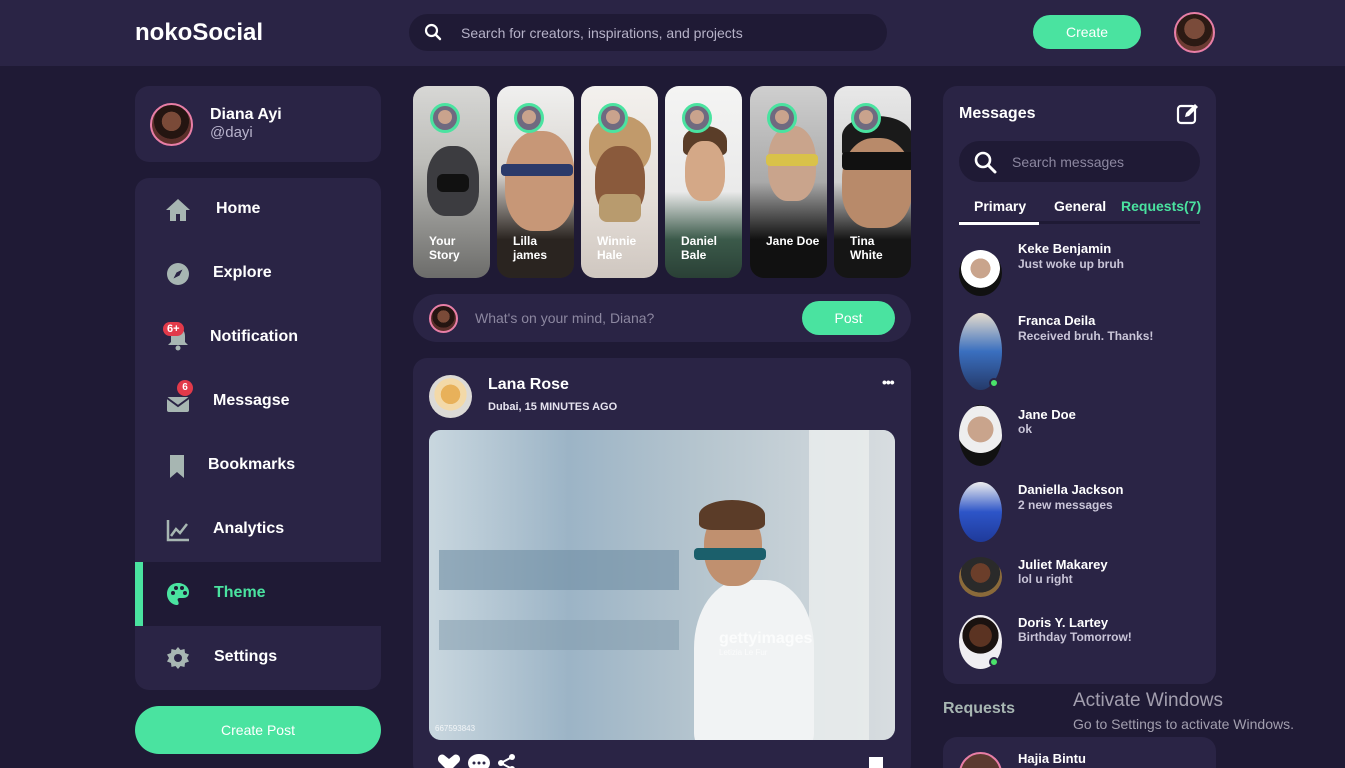 The image size is (1345, 768). I want to click on story-card: Your Story, so click(451, 182).